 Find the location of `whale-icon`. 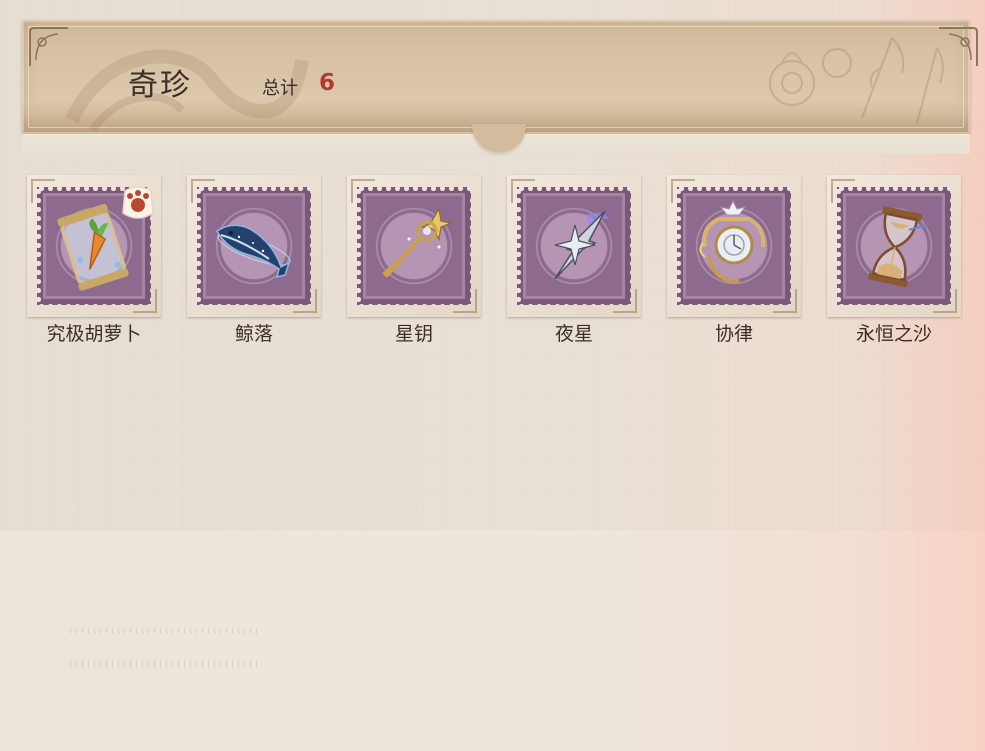

whale-icon is located at coordinates (253, 251).